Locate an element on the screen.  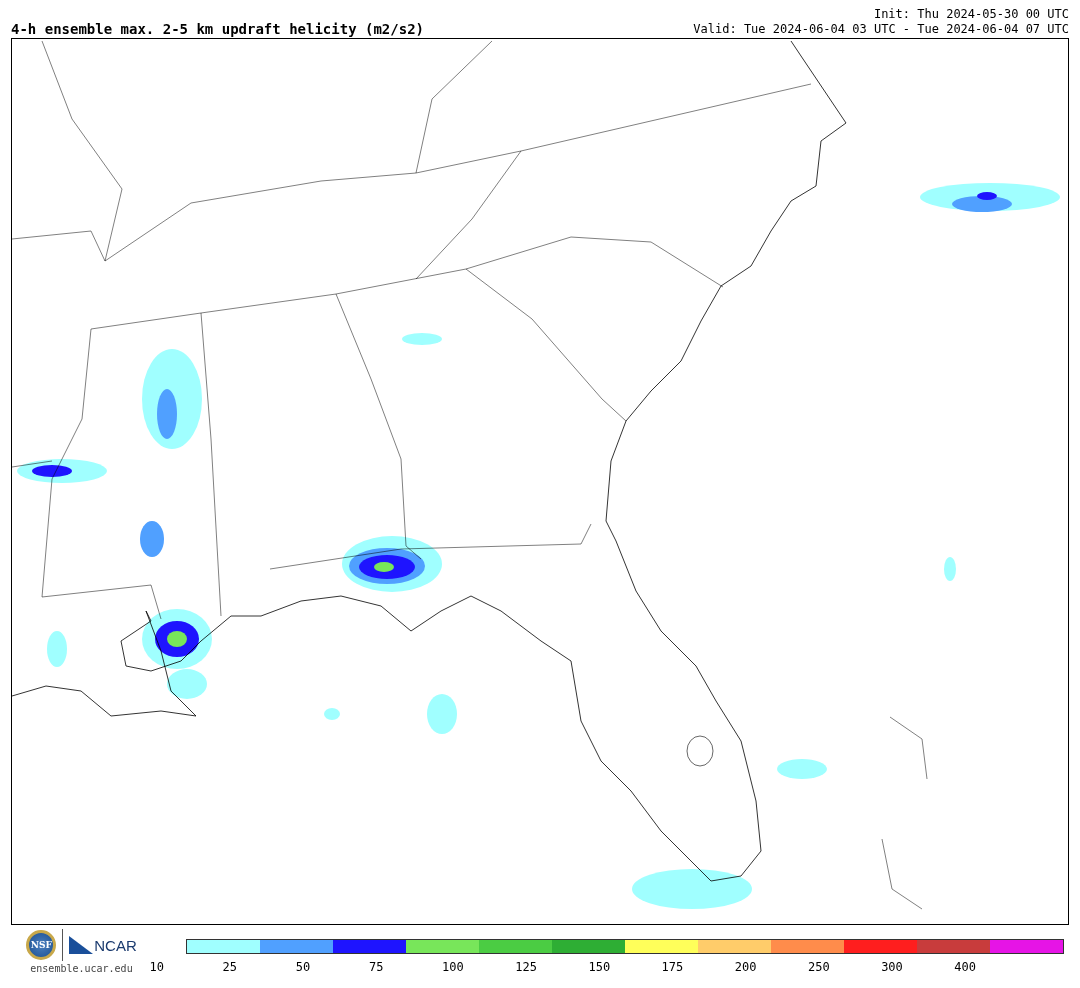
scale-label: 50 is located at coordinates (303, 967).